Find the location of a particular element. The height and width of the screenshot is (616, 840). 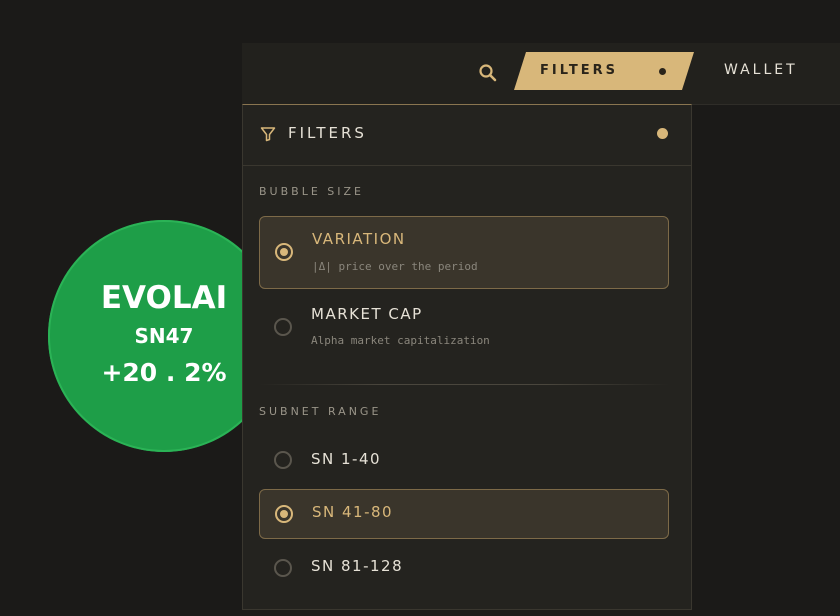

wallet-tab: WALLET is located at coordinates (761, 70).